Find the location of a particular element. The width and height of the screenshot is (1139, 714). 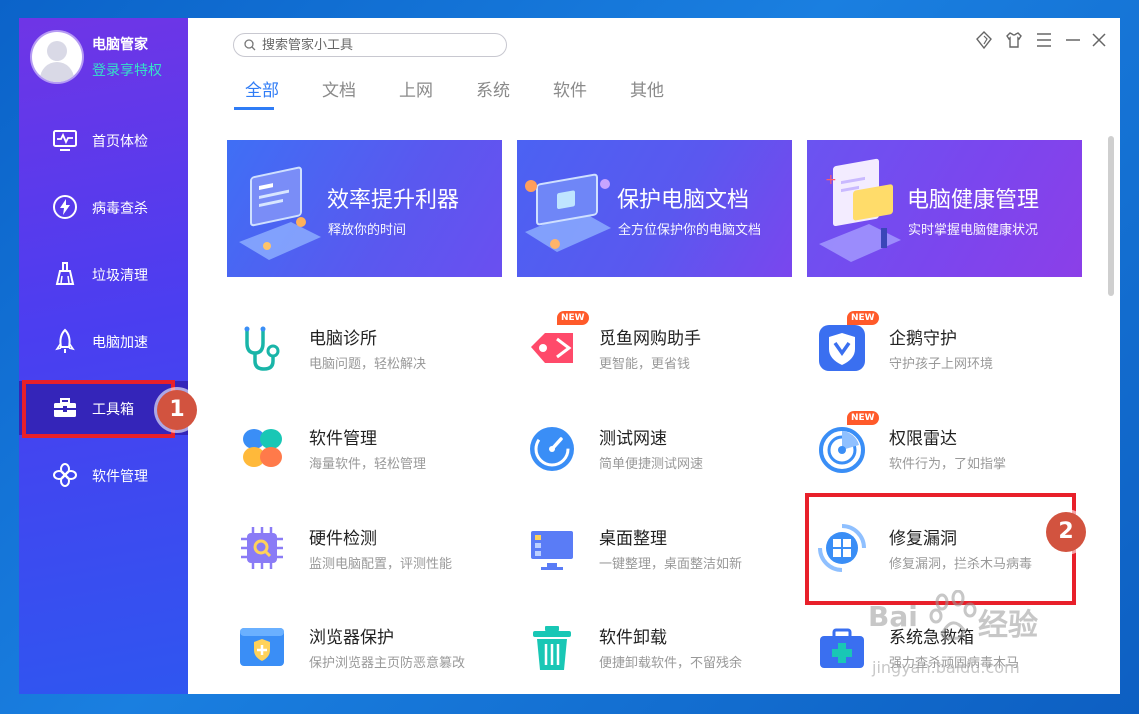

tab-all: 全部 is located at coordinates (262, 88).